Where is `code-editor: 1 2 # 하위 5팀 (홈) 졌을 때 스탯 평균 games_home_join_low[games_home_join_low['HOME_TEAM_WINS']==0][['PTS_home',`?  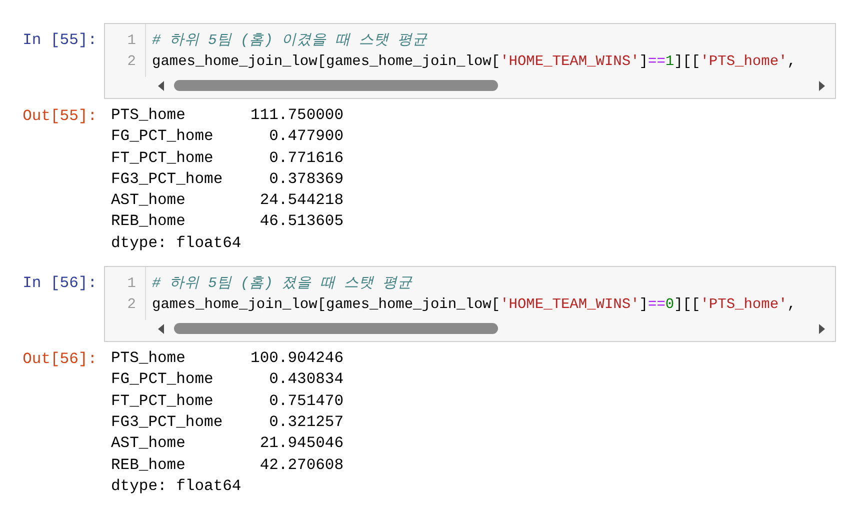
code-editor: 1 2 # 하위 5팀 (홈) 졌을 때 스탯 평균 games_home_join_low[games_home_join_low['HOME_TEAM_WINS']==0][['PTS_home', is located at coordinates (470, 304).